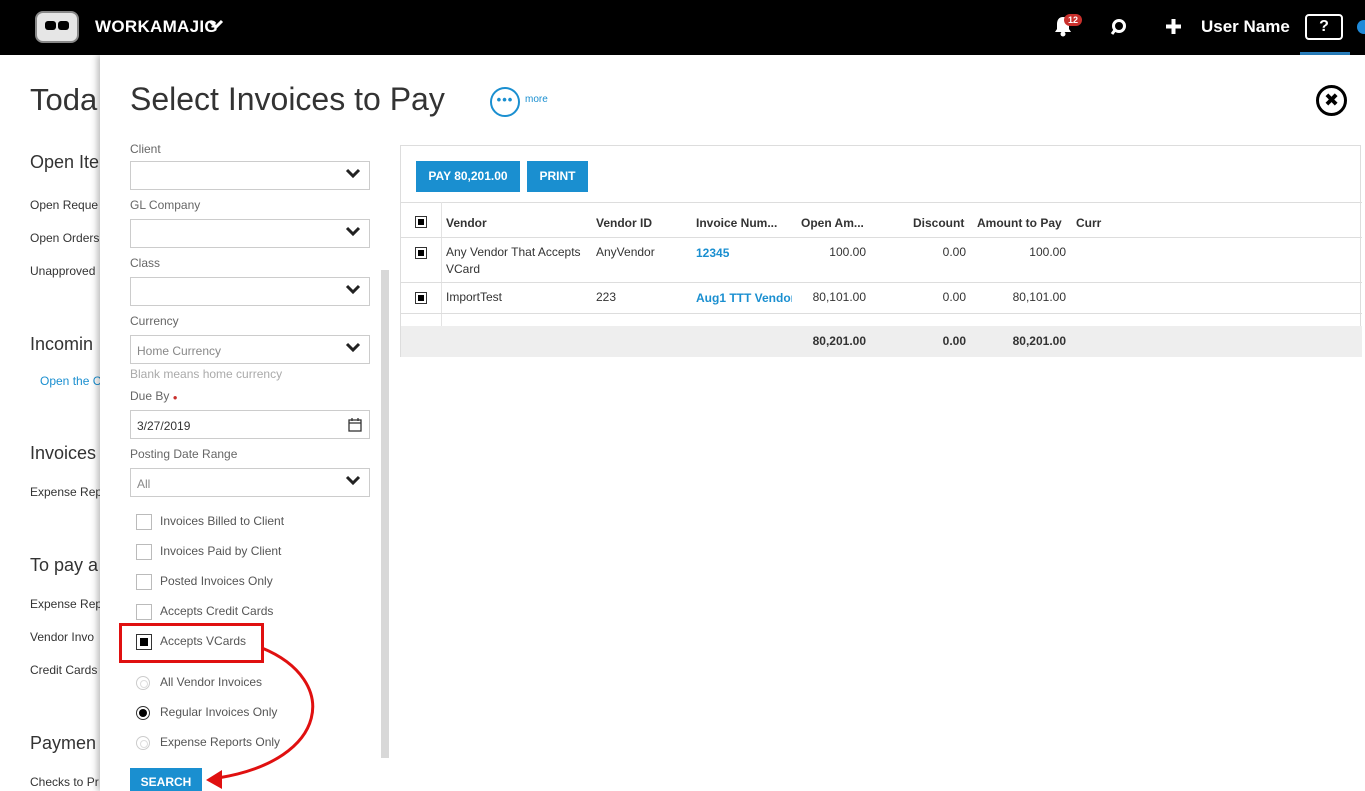  What do you see at coordinates (557, 176) in the screenshot?
I see `print-button: PRINT` at bounding box center [557, 176].